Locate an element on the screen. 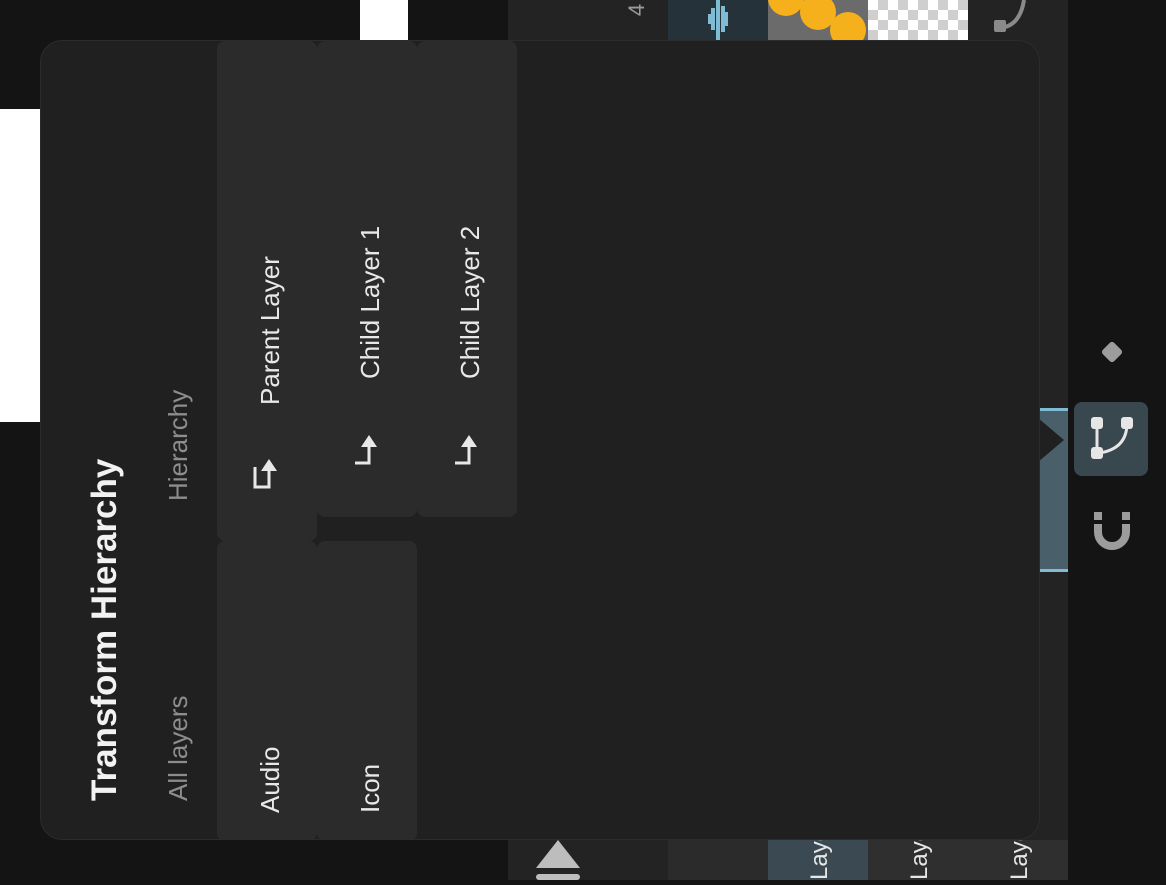 This screenshot has width=1166, height=885. scroll-up-icon is located at coordinates (558, 860).